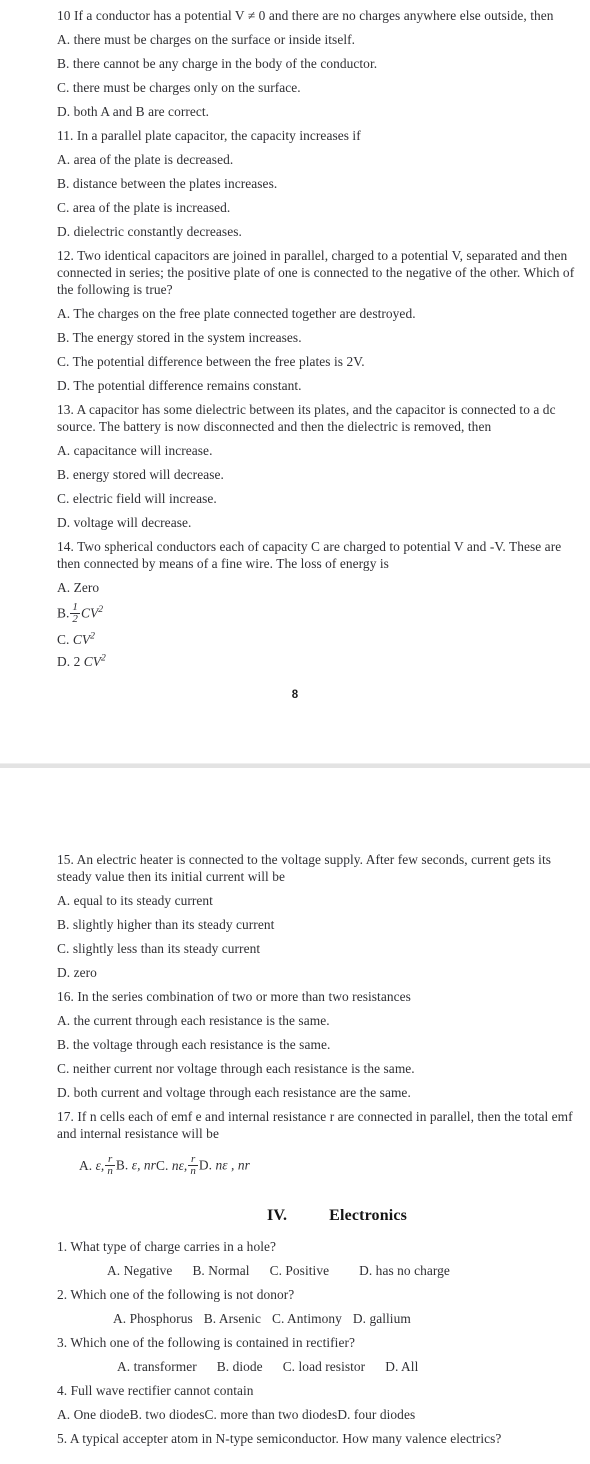 This screenshot has width=590, height=1464. What do you see at coordinates (93, 1415) in the screenshot?
I see `electronics-q4-option-a: A. One diode` at bounding box center [93, 1415].